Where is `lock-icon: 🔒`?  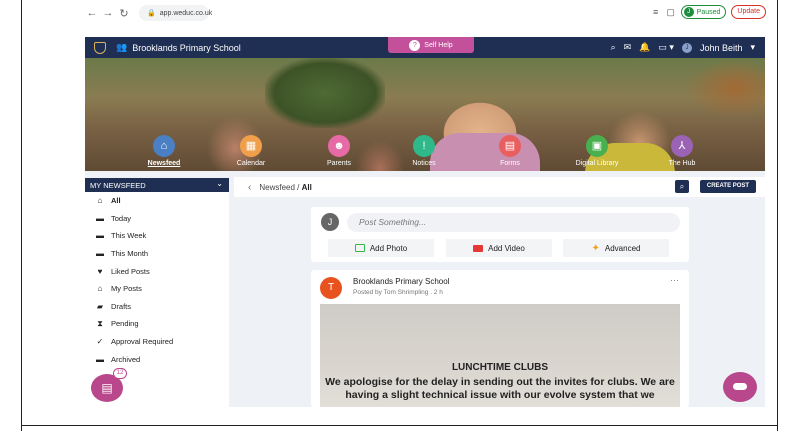 lock-icon: 🔒 is located at coordinates (151, 13).